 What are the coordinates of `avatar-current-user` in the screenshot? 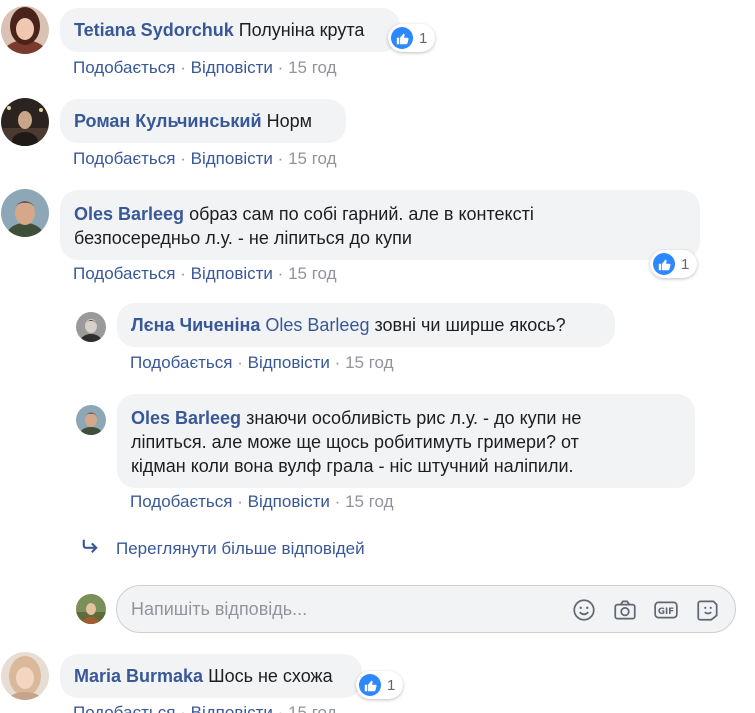 It's located at (91, 609).